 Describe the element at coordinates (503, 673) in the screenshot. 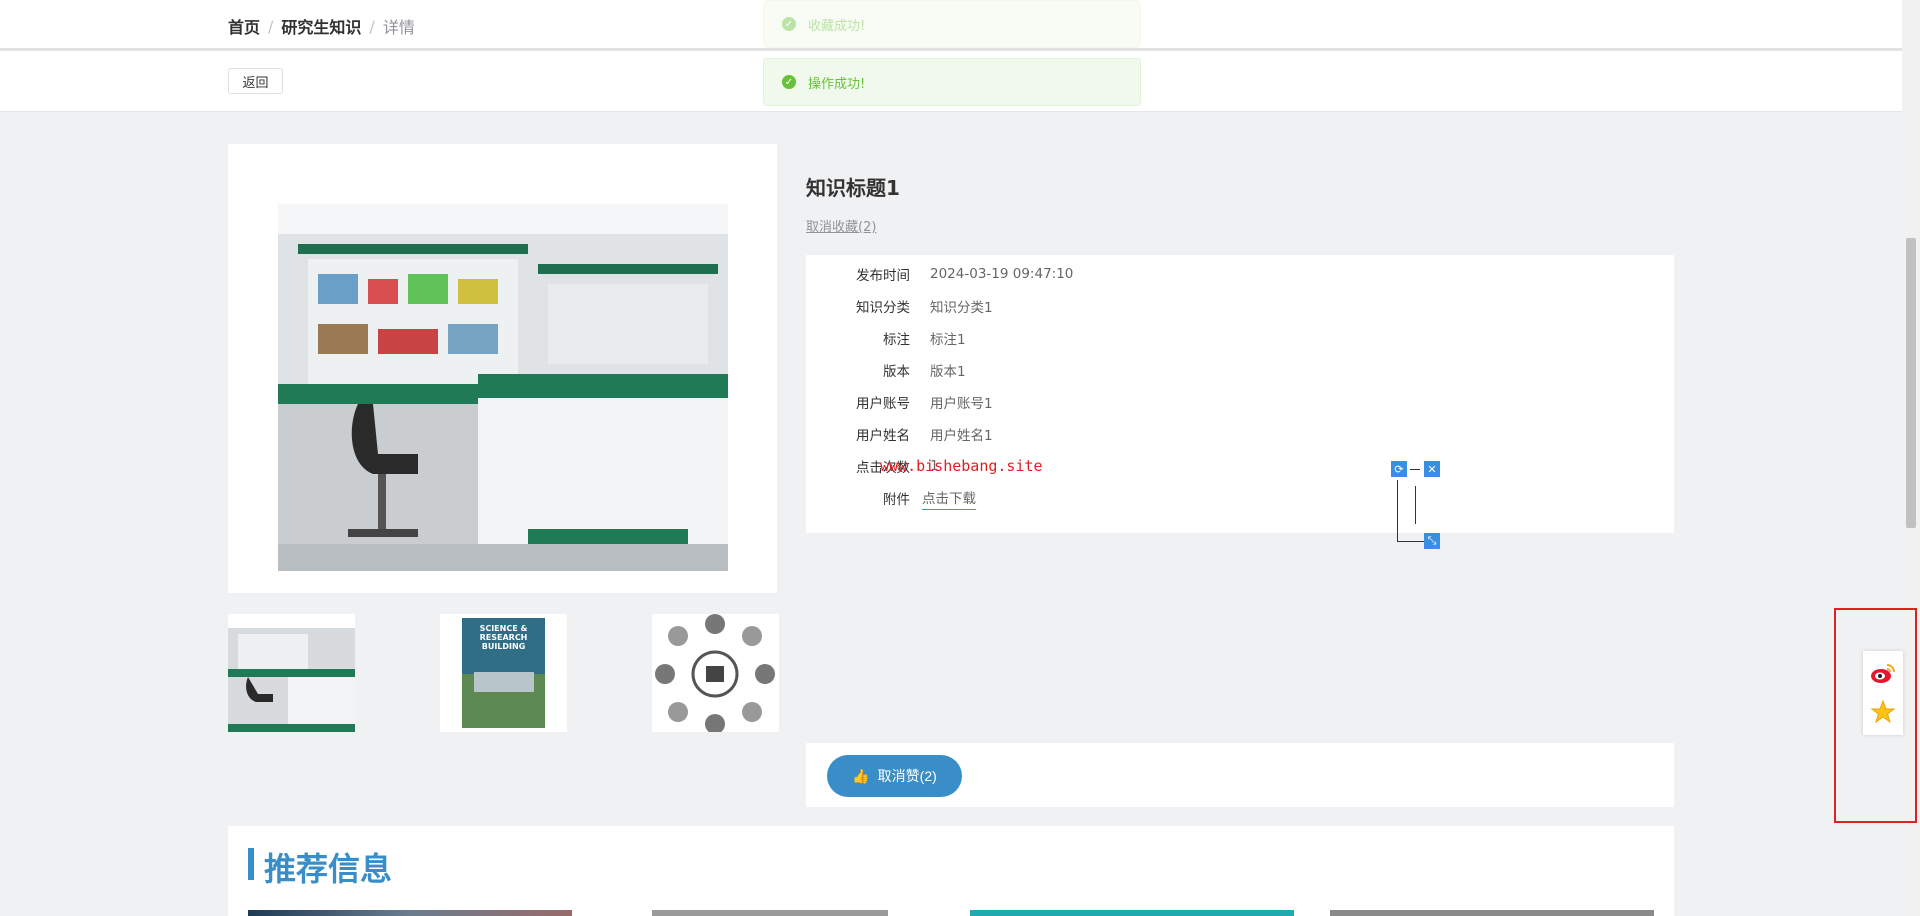

I see `thumbnail-book-cover: SCIENCE & RESEARCH BUILDING` at that location.